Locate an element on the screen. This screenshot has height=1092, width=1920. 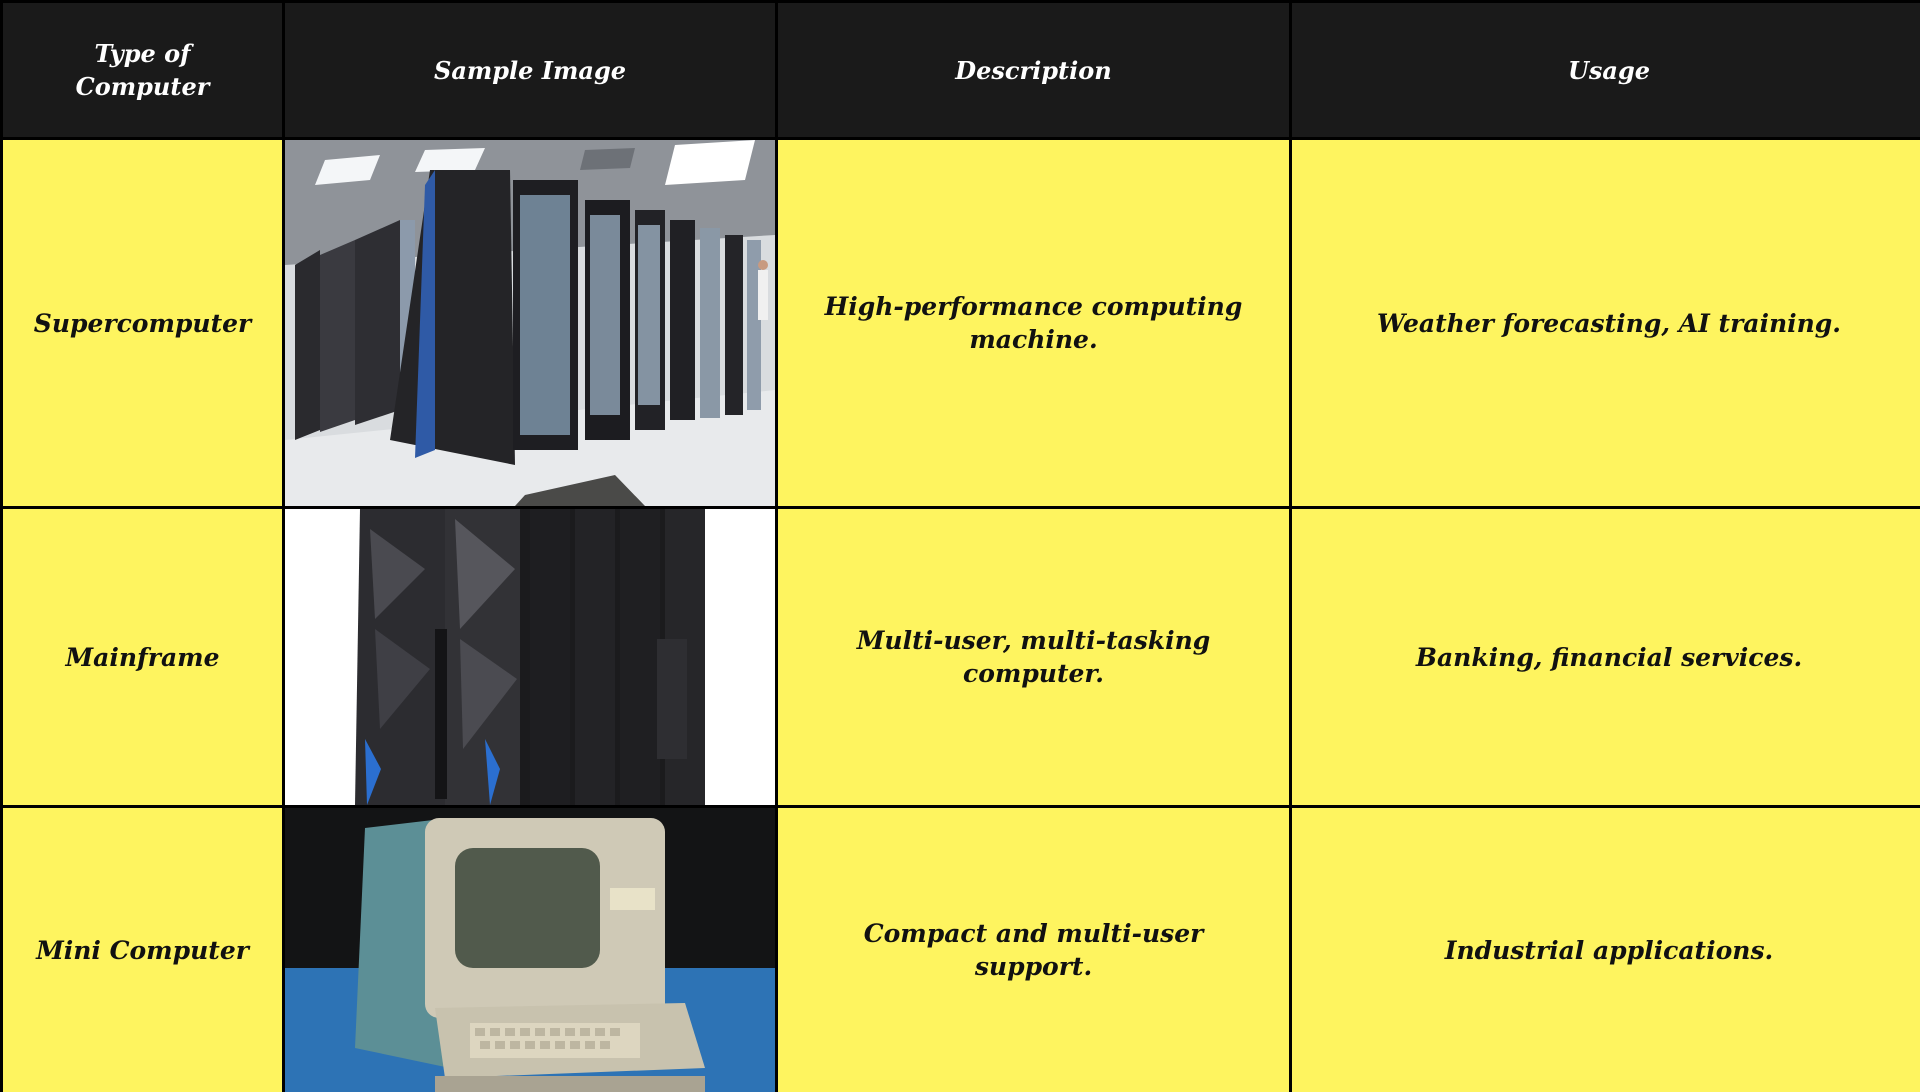
header-sample-image: Sample Image is located at coordinates (530, 70).